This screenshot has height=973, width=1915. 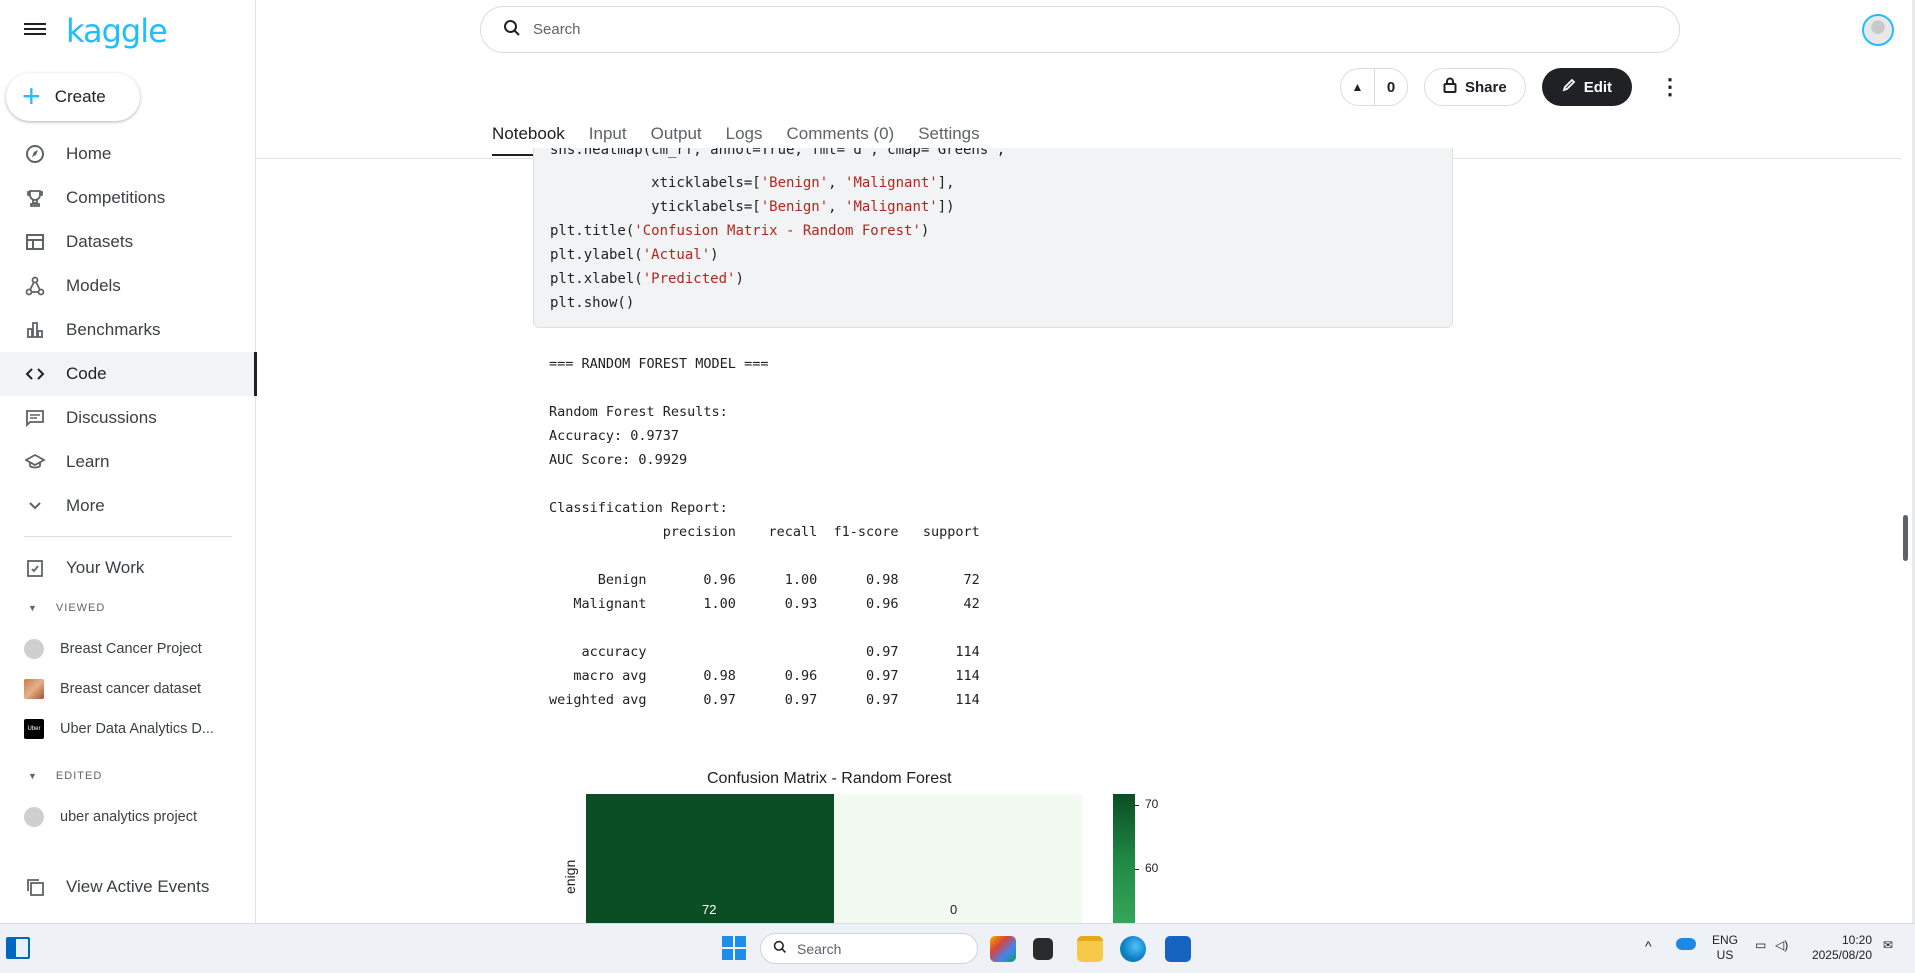 What do you see at coordinates (89, 153) in the screenshot?
I see `sidebar-item-label: Home` at bounding box center [89, 153].